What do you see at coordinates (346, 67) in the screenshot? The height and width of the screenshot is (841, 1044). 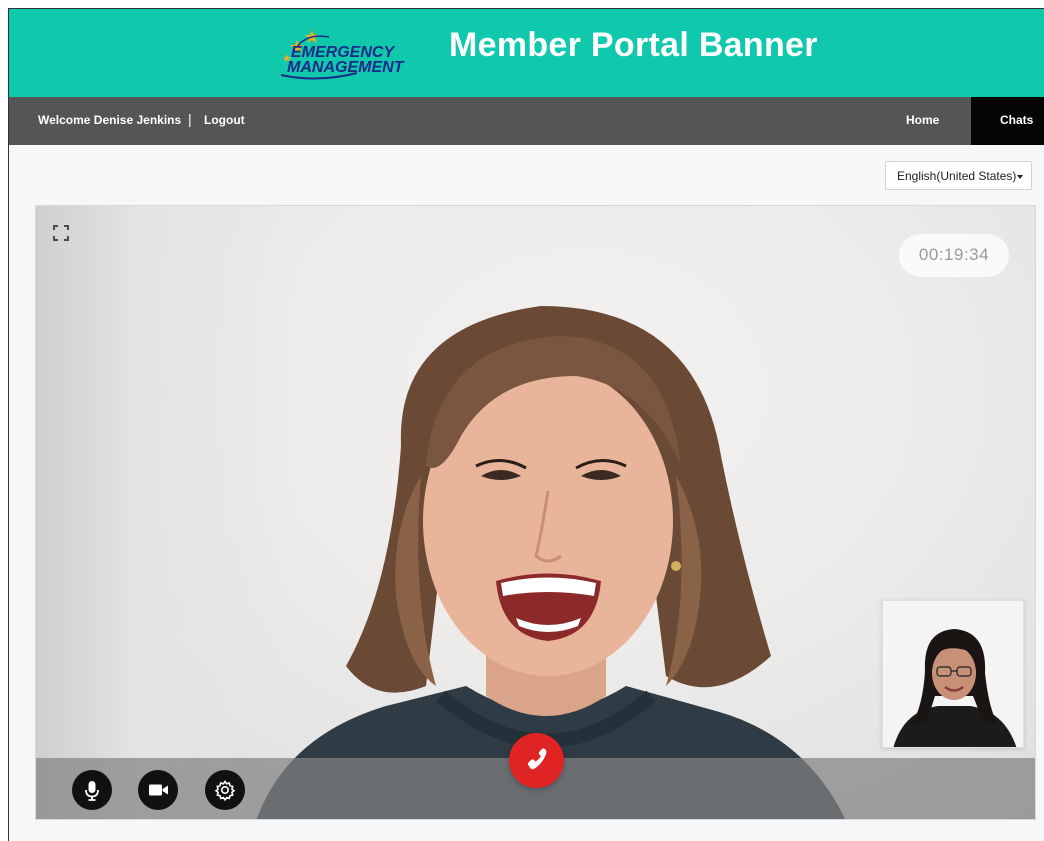 I see `logo-line-2: MANAGEMENT` at bounding box center [346, 67].